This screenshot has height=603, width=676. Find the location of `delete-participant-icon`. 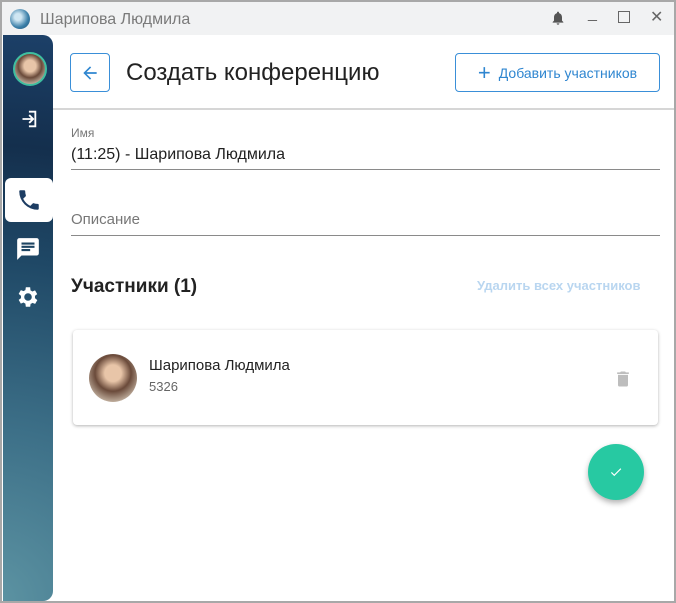

delete-participant-icon is located at coordinates (623, 381).